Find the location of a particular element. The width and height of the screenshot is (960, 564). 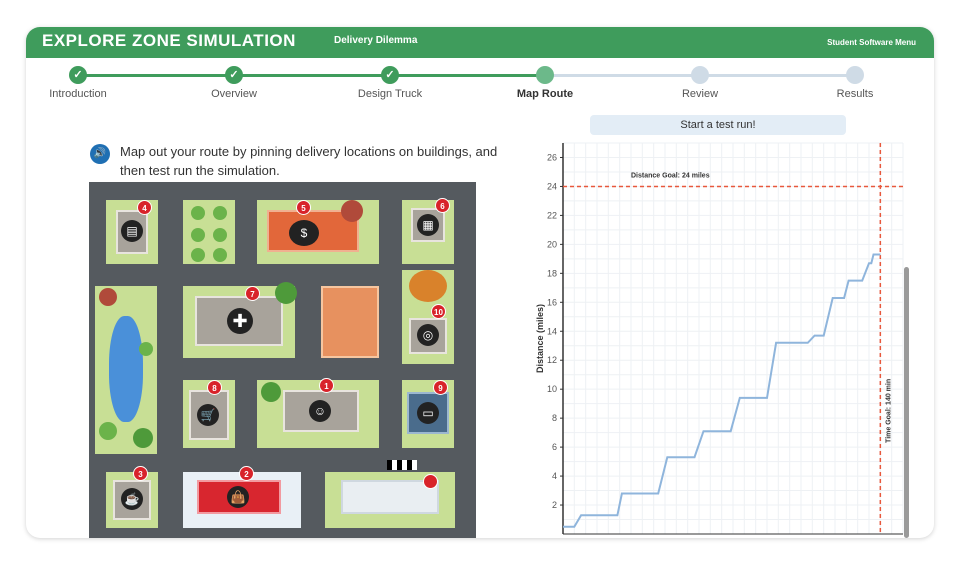

y-tick-label: 18 is located at coordinates (552, 273).